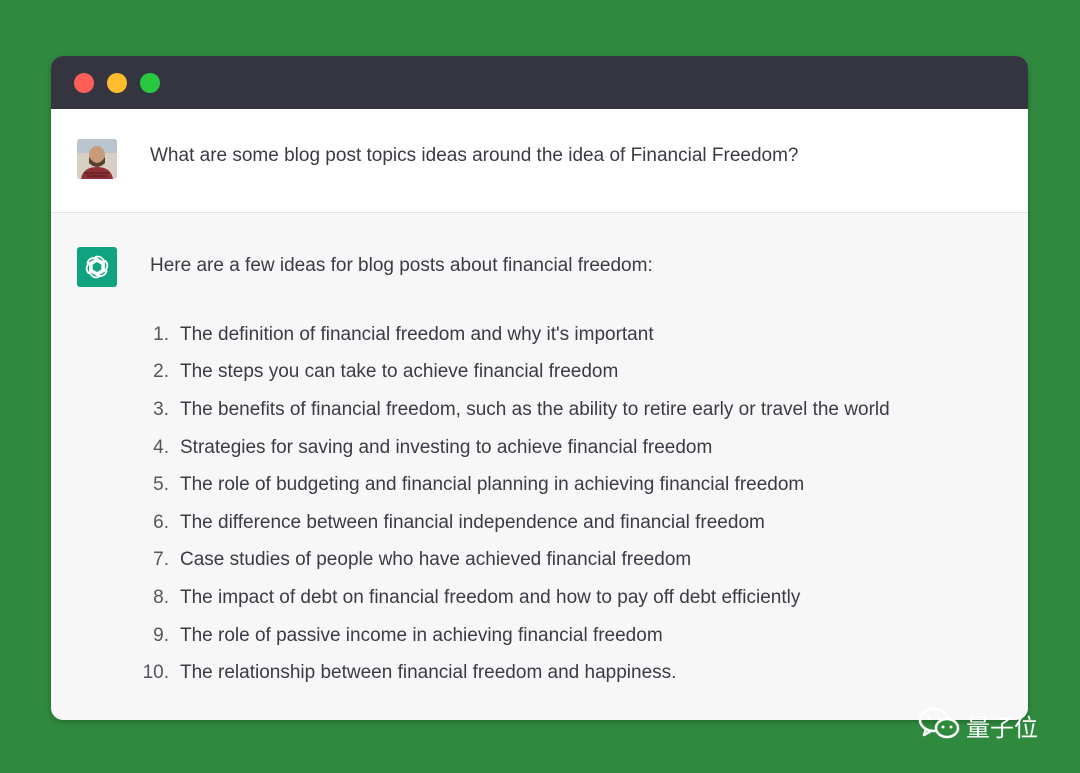  What do you see at coordinates (161, 447) in the screenshot?
I see `list-item-number: 4.` at bounding box center [161, 447].